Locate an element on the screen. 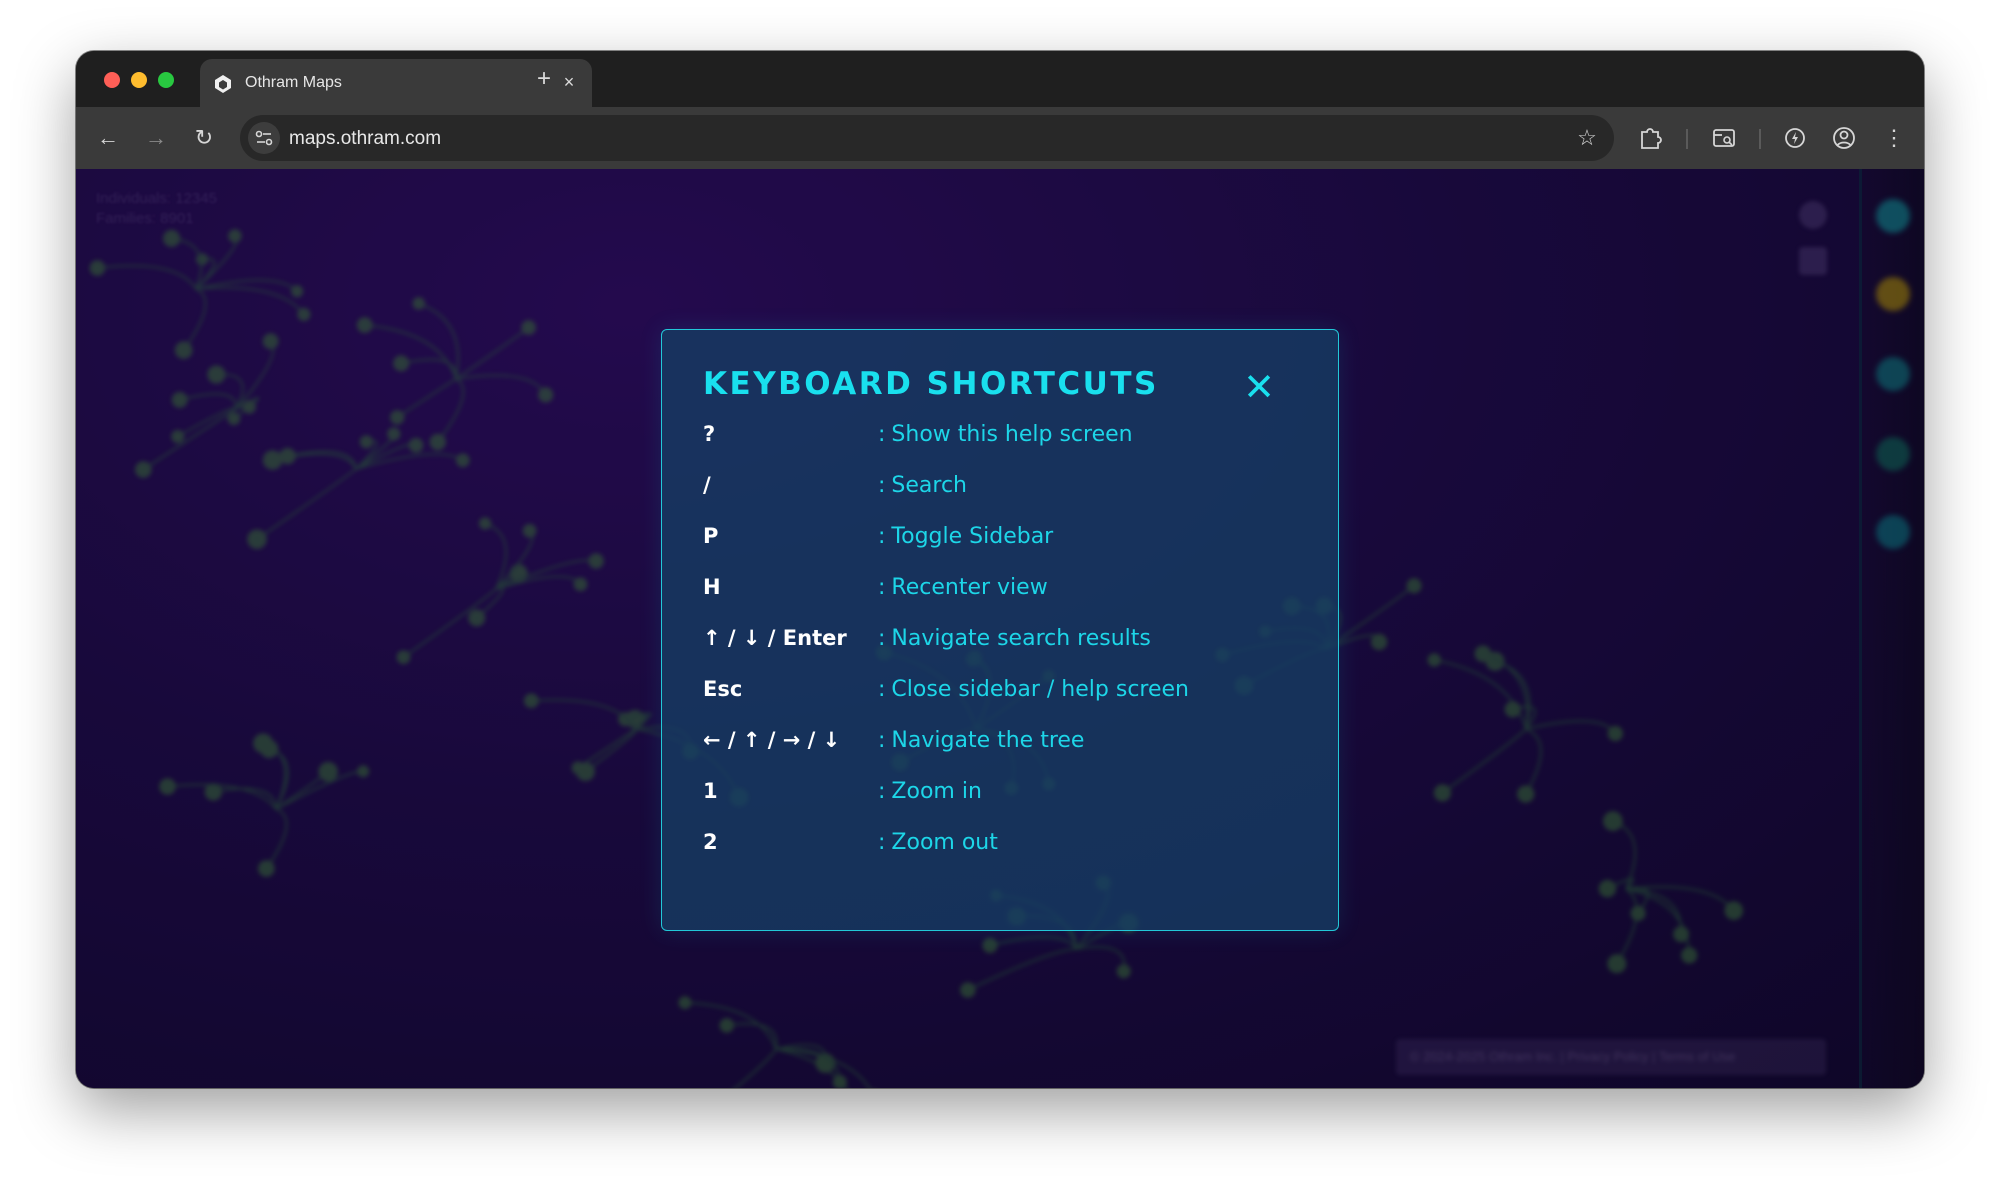 Image resolution: width=2000 pixels, height=1189 pixels. shortcut-description-text: Zoom in is located at coordinates (936, 791).